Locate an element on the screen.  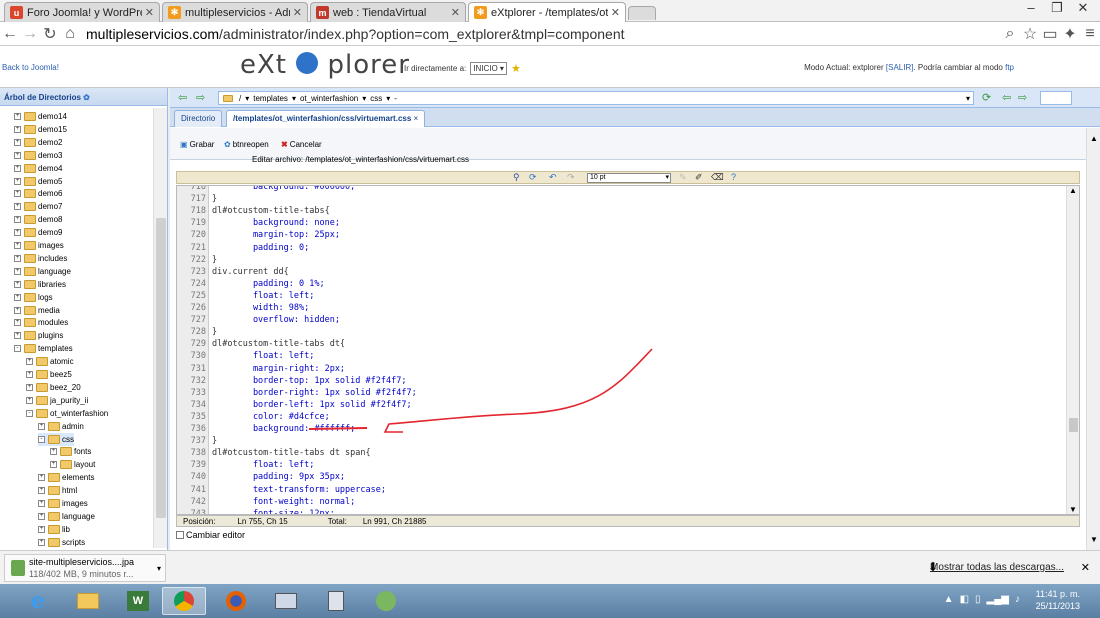
browser-tab-2: ✻ multipleservicios - Admin ✕ is located at coordinates (235, 12).